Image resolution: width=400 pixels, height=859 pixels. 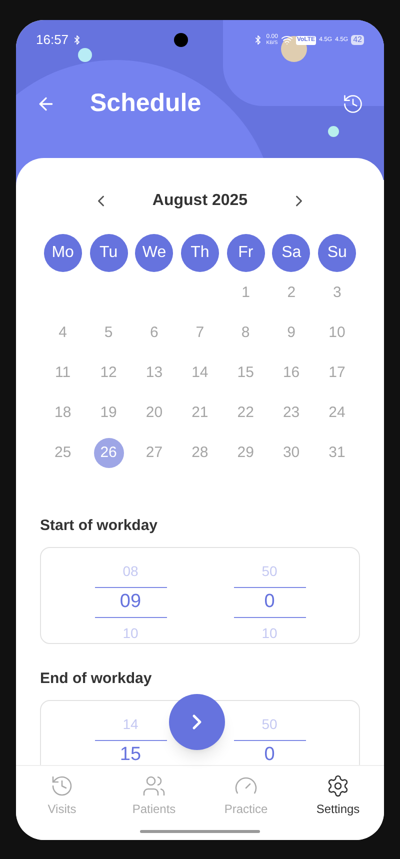 I want to click on weekday-label: We, so click(x=154, y=253).